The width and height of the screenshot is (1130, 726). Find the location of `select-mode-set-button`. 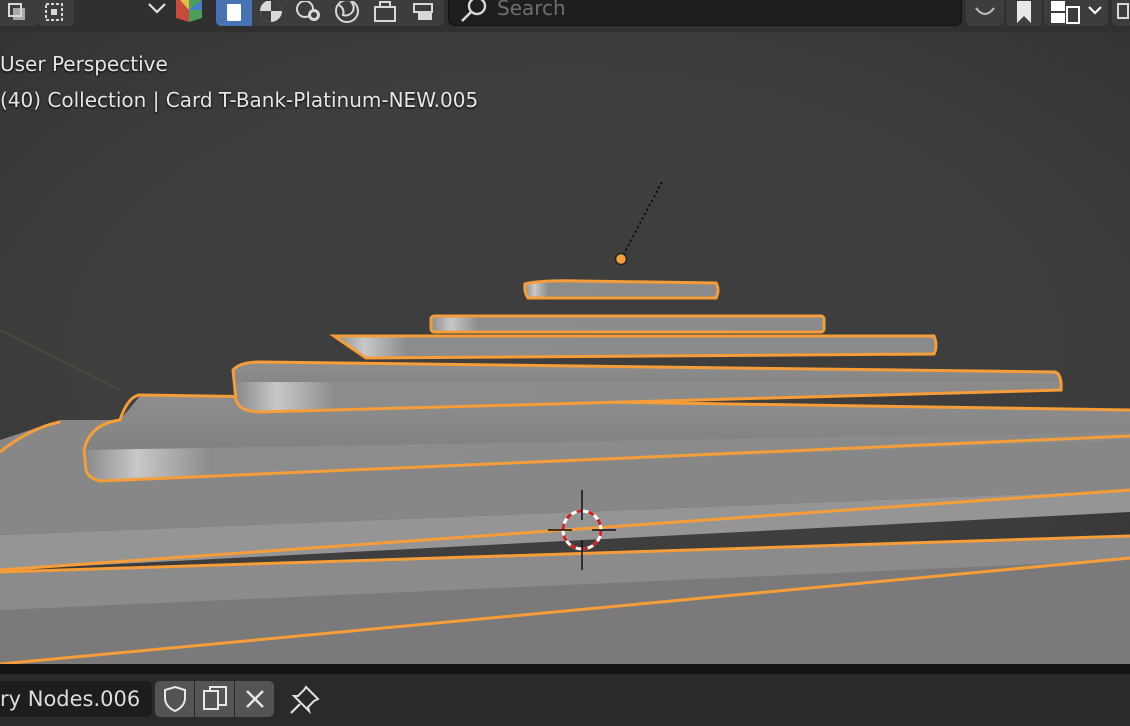

select-mode-set-button is located at coordinates (19, 13).